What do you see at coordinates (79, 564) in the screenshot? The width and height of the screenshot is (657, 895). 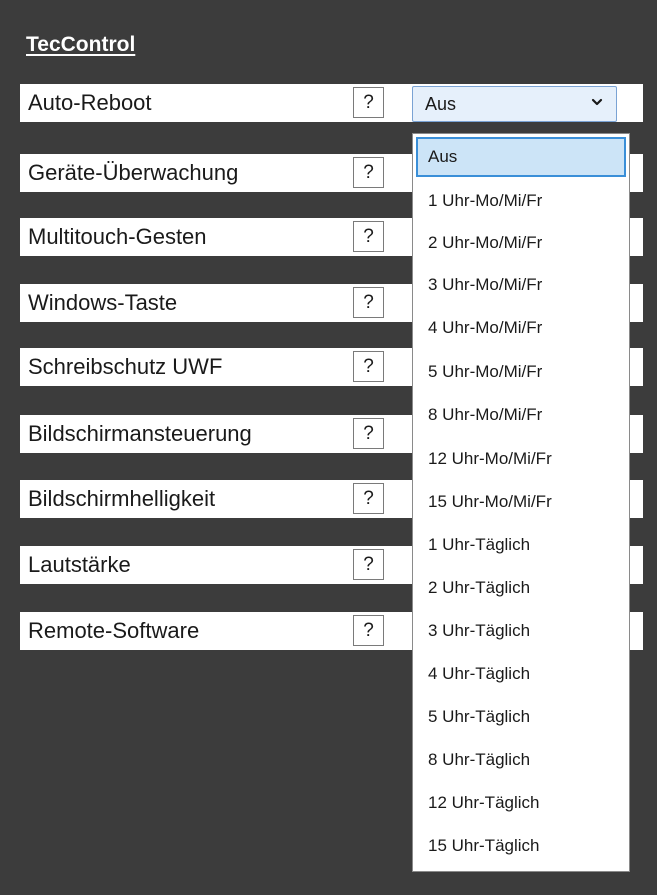 I see `setting-label: Lautstärke` at bounding box center [79, 564].